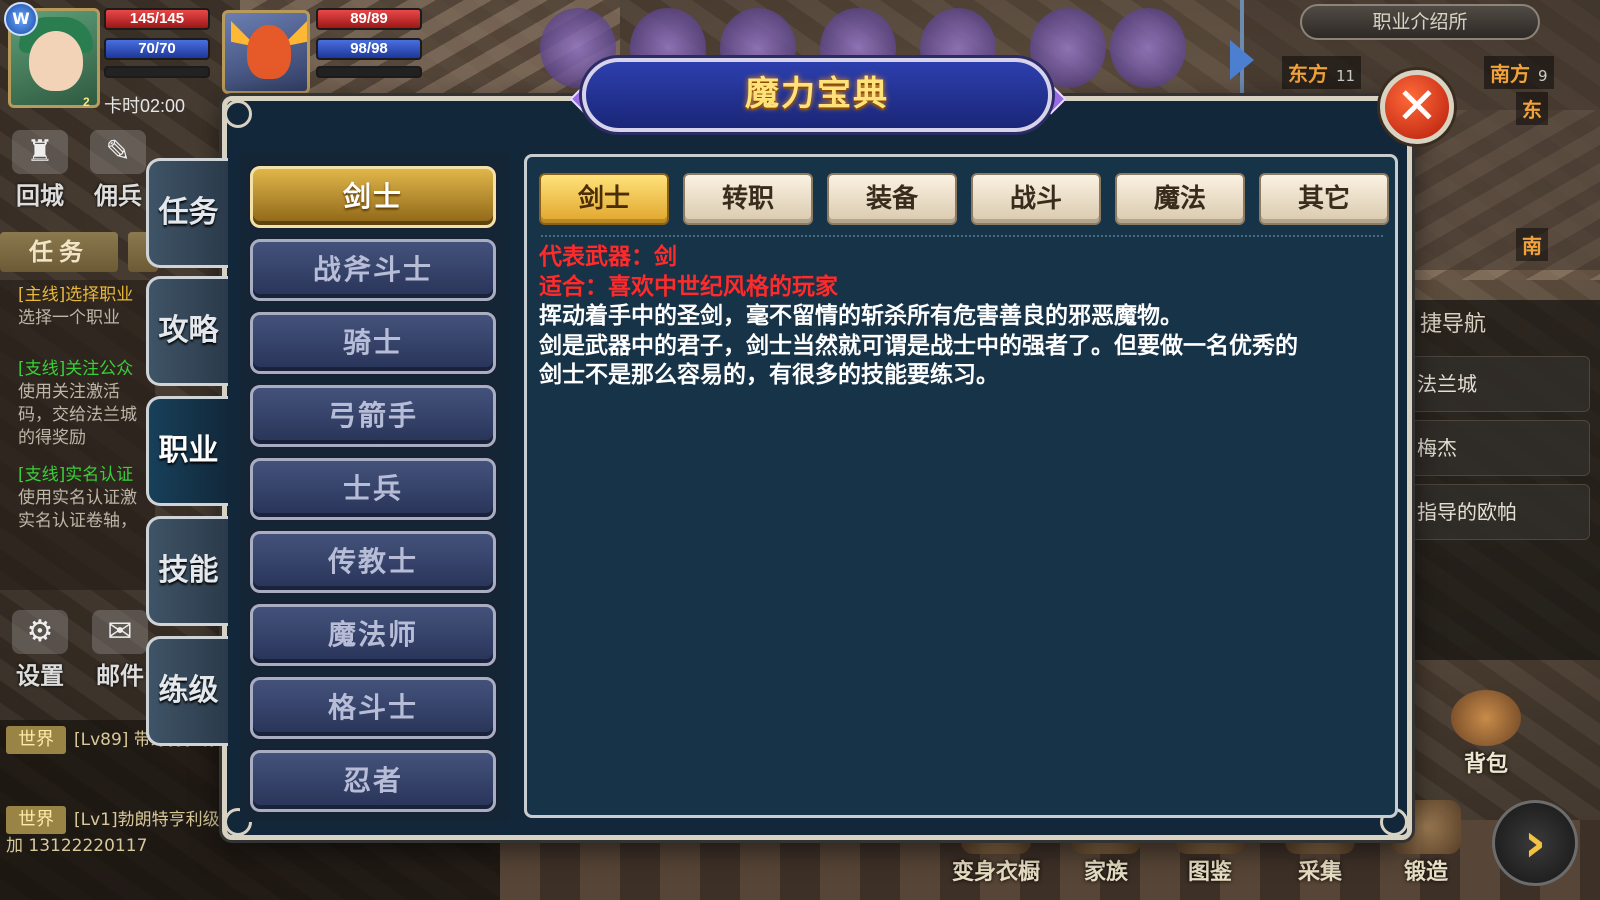  What do you see at coordinates (1209, 872) in the screenshot?
I see `codex-label: 图鉴` at bounding box center [1209, 872].